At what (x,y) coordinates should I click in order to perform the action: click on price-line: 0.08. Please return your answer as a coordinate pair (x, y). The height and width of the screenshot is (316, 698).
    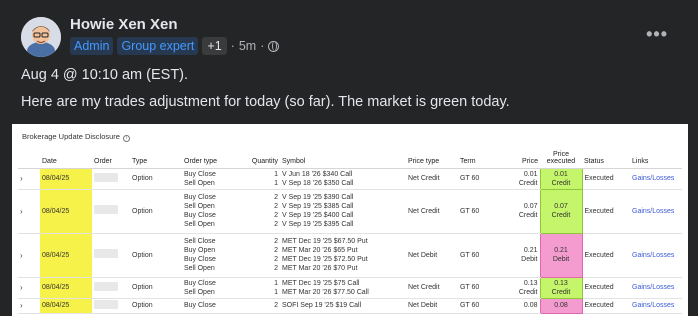
    Looking at the image, I should click on (530, 305).